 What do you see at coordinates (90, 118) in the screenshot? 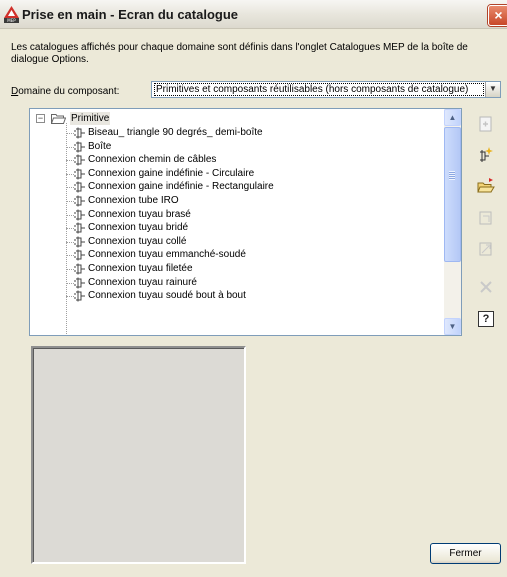
I see `tree-node-label: Primitive` at bounding box center [90, 118].